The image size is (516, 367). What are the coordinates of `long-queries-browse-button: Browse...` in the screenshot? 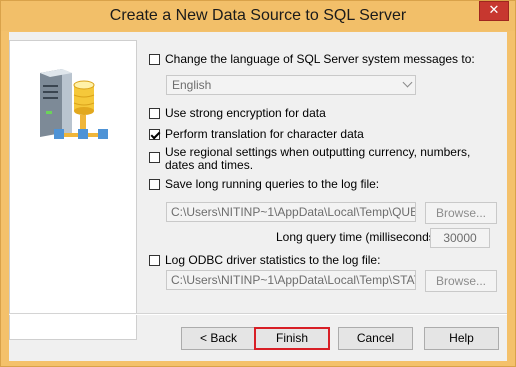 It's located at (461, 213).